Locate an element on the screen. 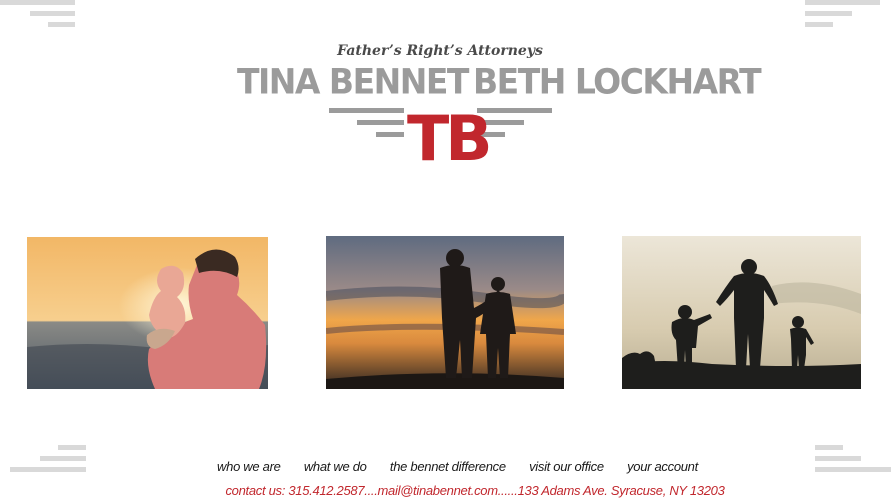 The width and height of the screenshot is (891, 499). nav-who-we-are: who we are is located at coordinates (249, 466).